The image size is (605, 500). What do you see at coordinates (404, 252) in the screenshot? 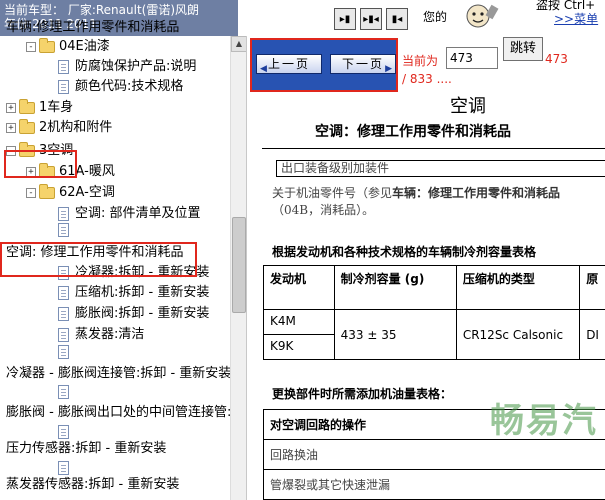
I see `refrigerant-table-heading: 根据发动机和各种技术规格的车辆制冷剂容量表格` at bounding box center [404, 252].